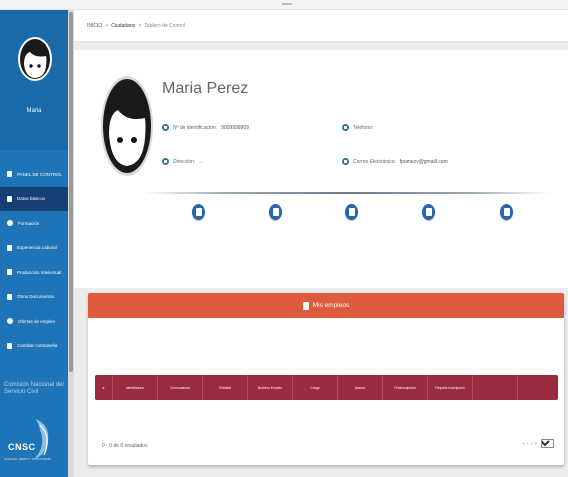  I want to click on sidebar-item-ofertas-de-empleo: Ofertas de empleo, so click(34, 321).